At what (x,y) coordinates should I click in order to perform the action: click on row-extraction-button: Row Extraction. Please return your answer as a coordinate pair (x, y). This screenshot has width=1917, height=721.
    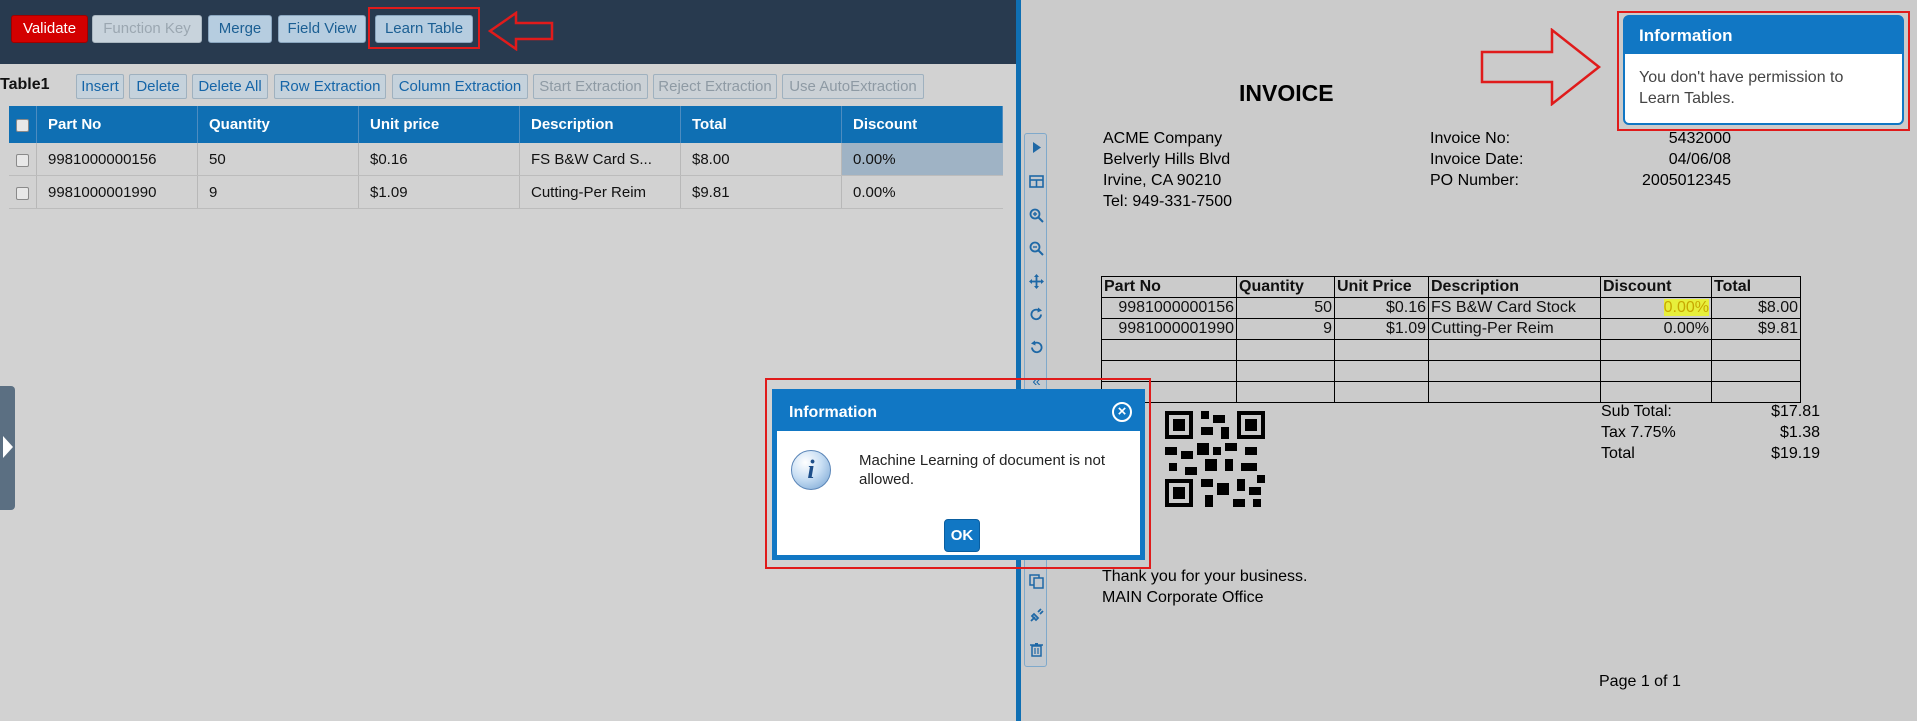
    Looking at the image, I should click on (330, 86).